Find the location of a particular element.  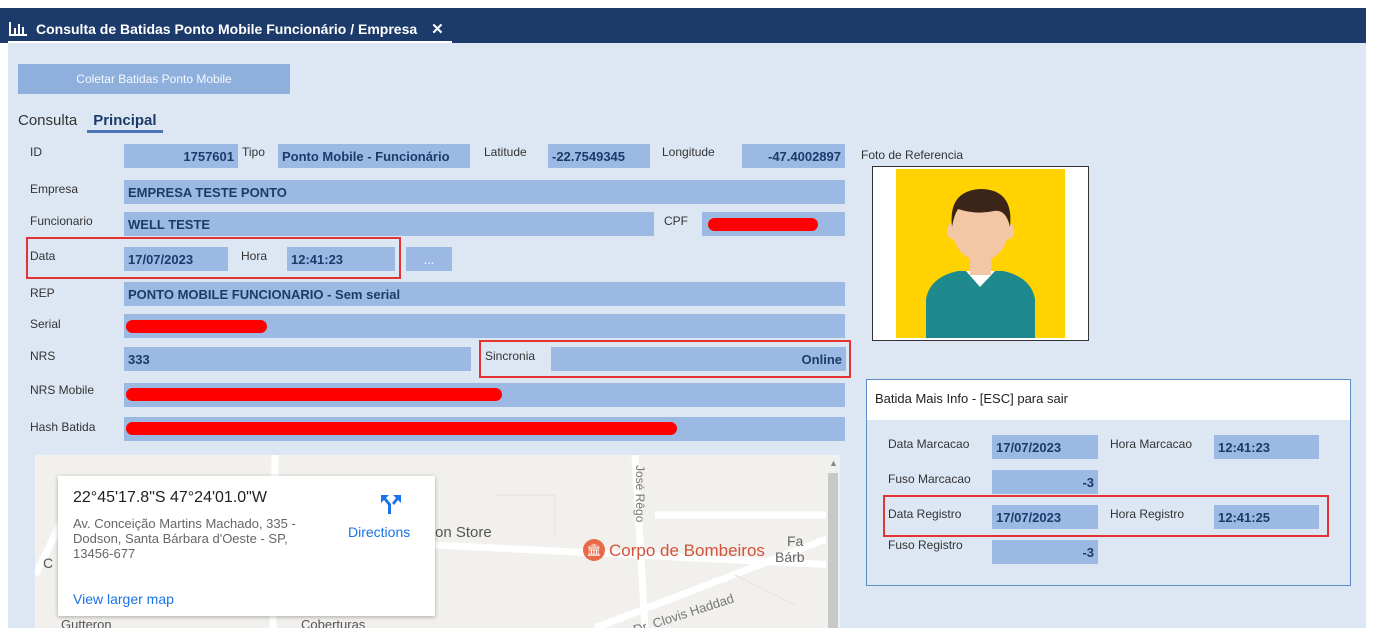

nrs-mobile-label: NRS Mobile is located at coordinates (62, 390).